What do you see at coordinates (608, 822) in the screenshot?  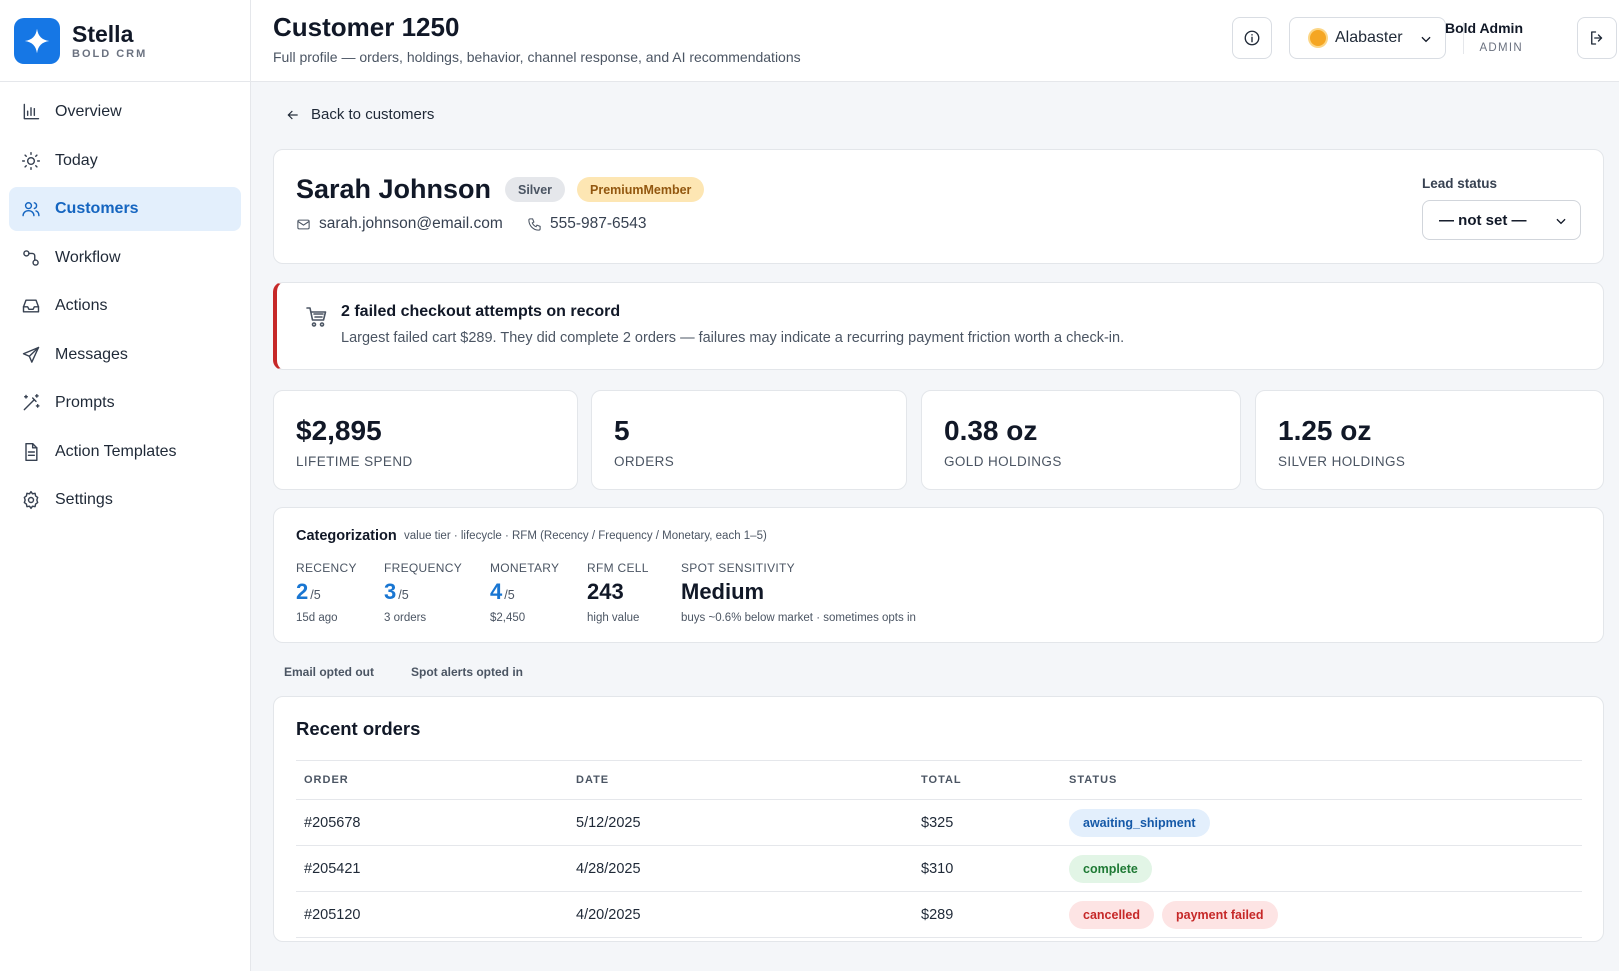 I see `order-date: 5/12/2025` at bounding box center [608, 822].